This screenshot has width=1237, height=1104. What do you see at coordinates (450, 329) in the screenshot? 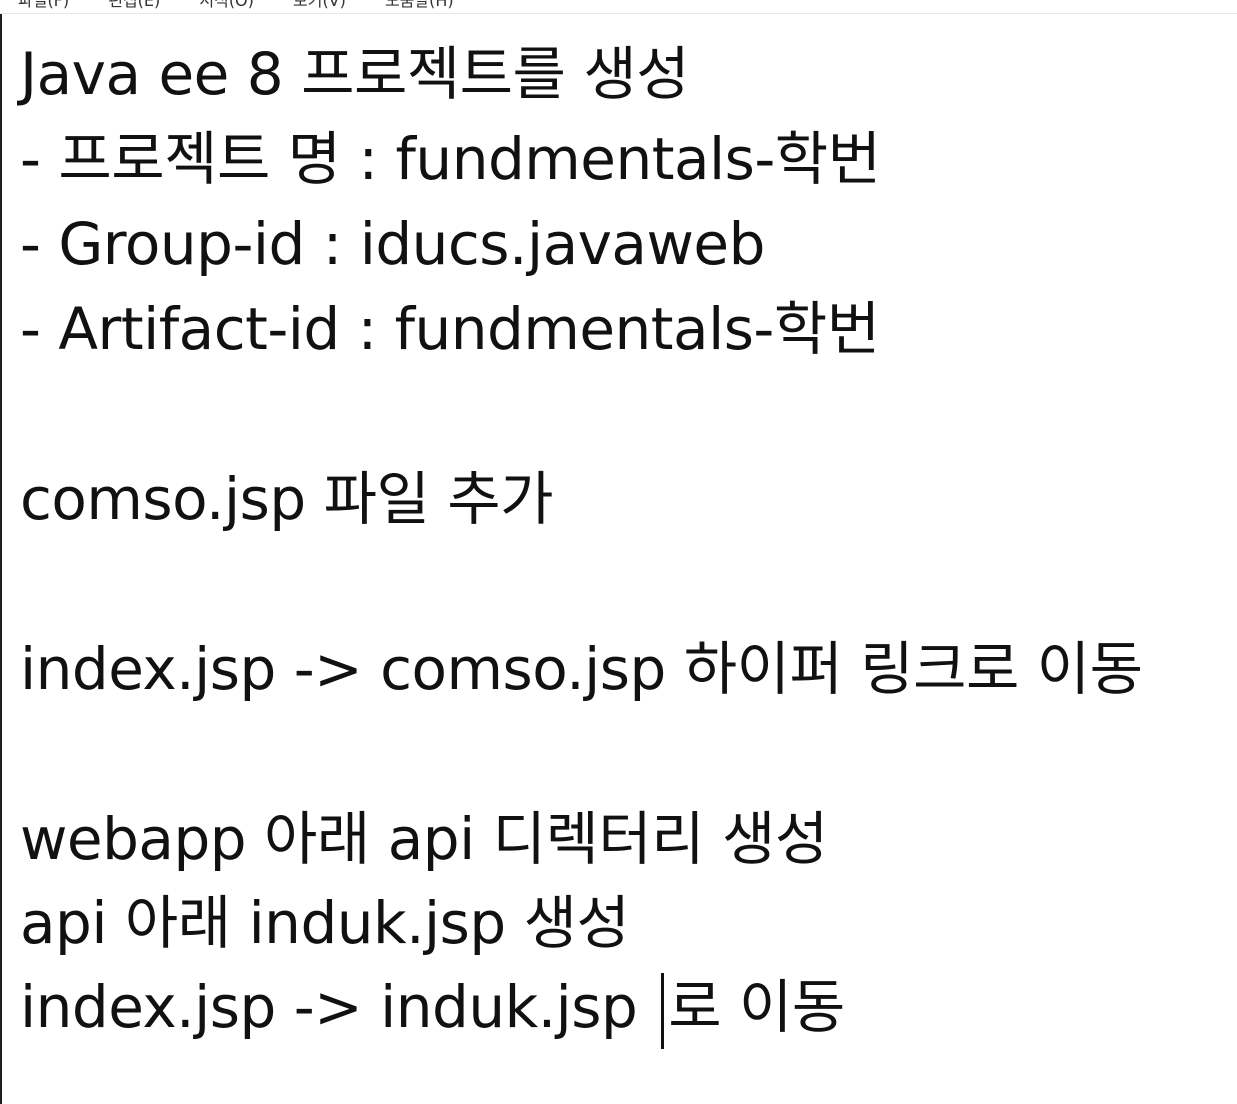
I see `text-line-4: - Artifact-id : fundmentals-학번` at bounding box center [450, 329].